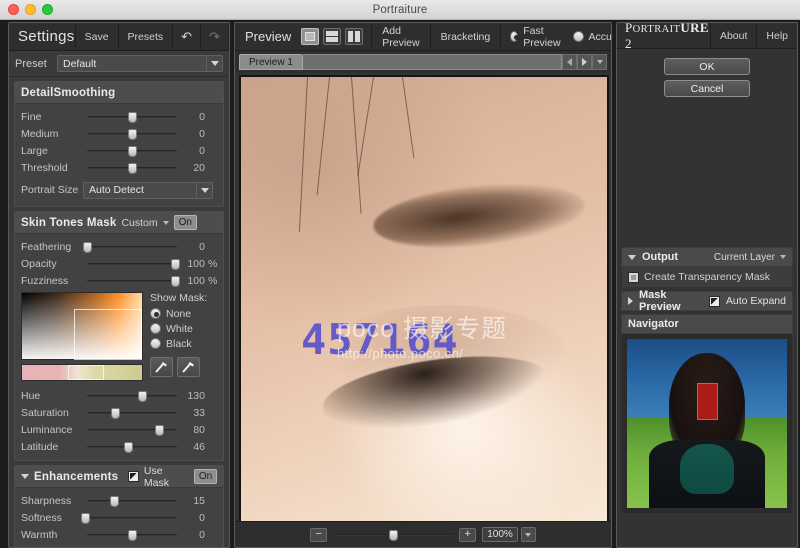 The height and width of the screenshot is (548, 800). Describe the element at coordinates (130, 517) in the screenshot. I see `softness-slider` at that location.